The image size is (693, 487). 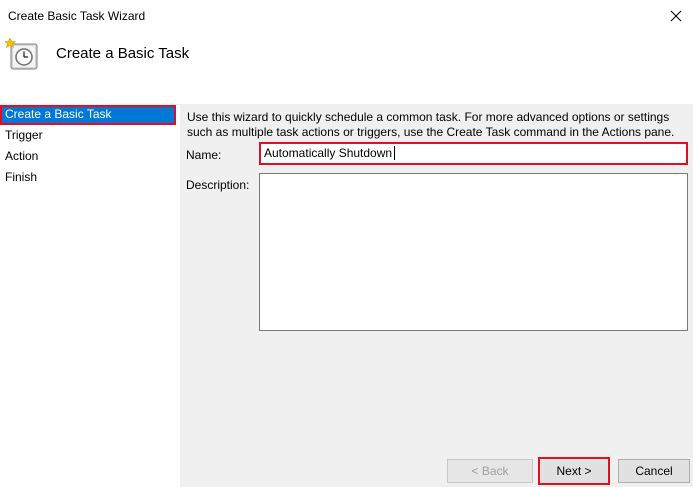 What do you see at coordinates (346, 16) in the screenshot?
I see `title-bar: Create Basic Task Wizard` at bounding box center [346, 16].